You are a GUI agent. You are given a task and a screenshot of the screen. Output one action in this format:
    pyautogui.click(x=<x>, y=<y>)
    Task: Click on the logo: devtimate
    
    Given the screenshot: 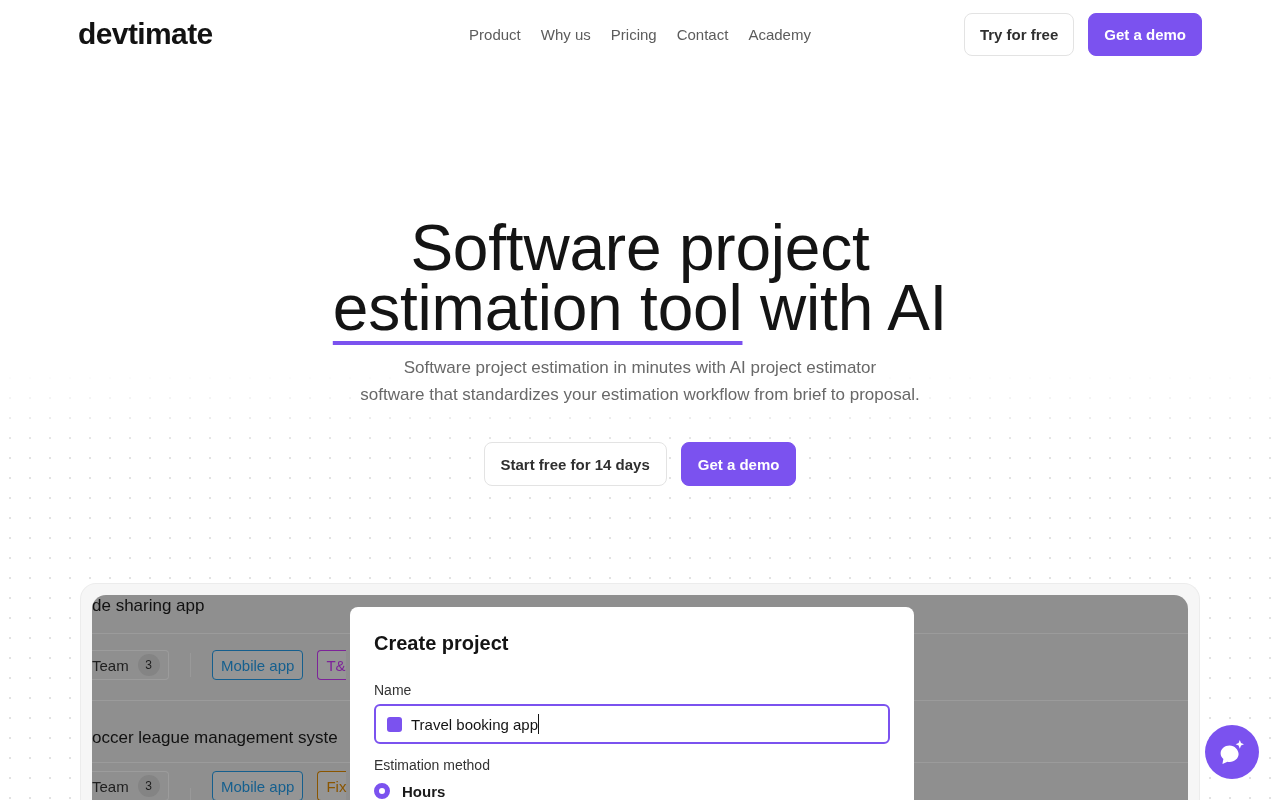 What is the action you would take?
    pyautogui.click(x=145, y=34)
    